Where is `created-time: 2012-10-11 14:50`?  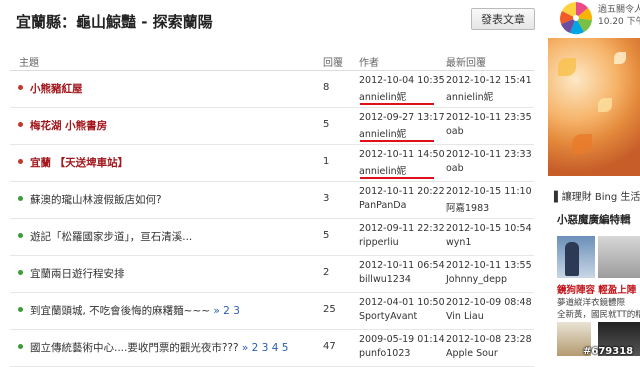
created-time: 2012-10-11 14:50 is located at coordinates (402, 154).